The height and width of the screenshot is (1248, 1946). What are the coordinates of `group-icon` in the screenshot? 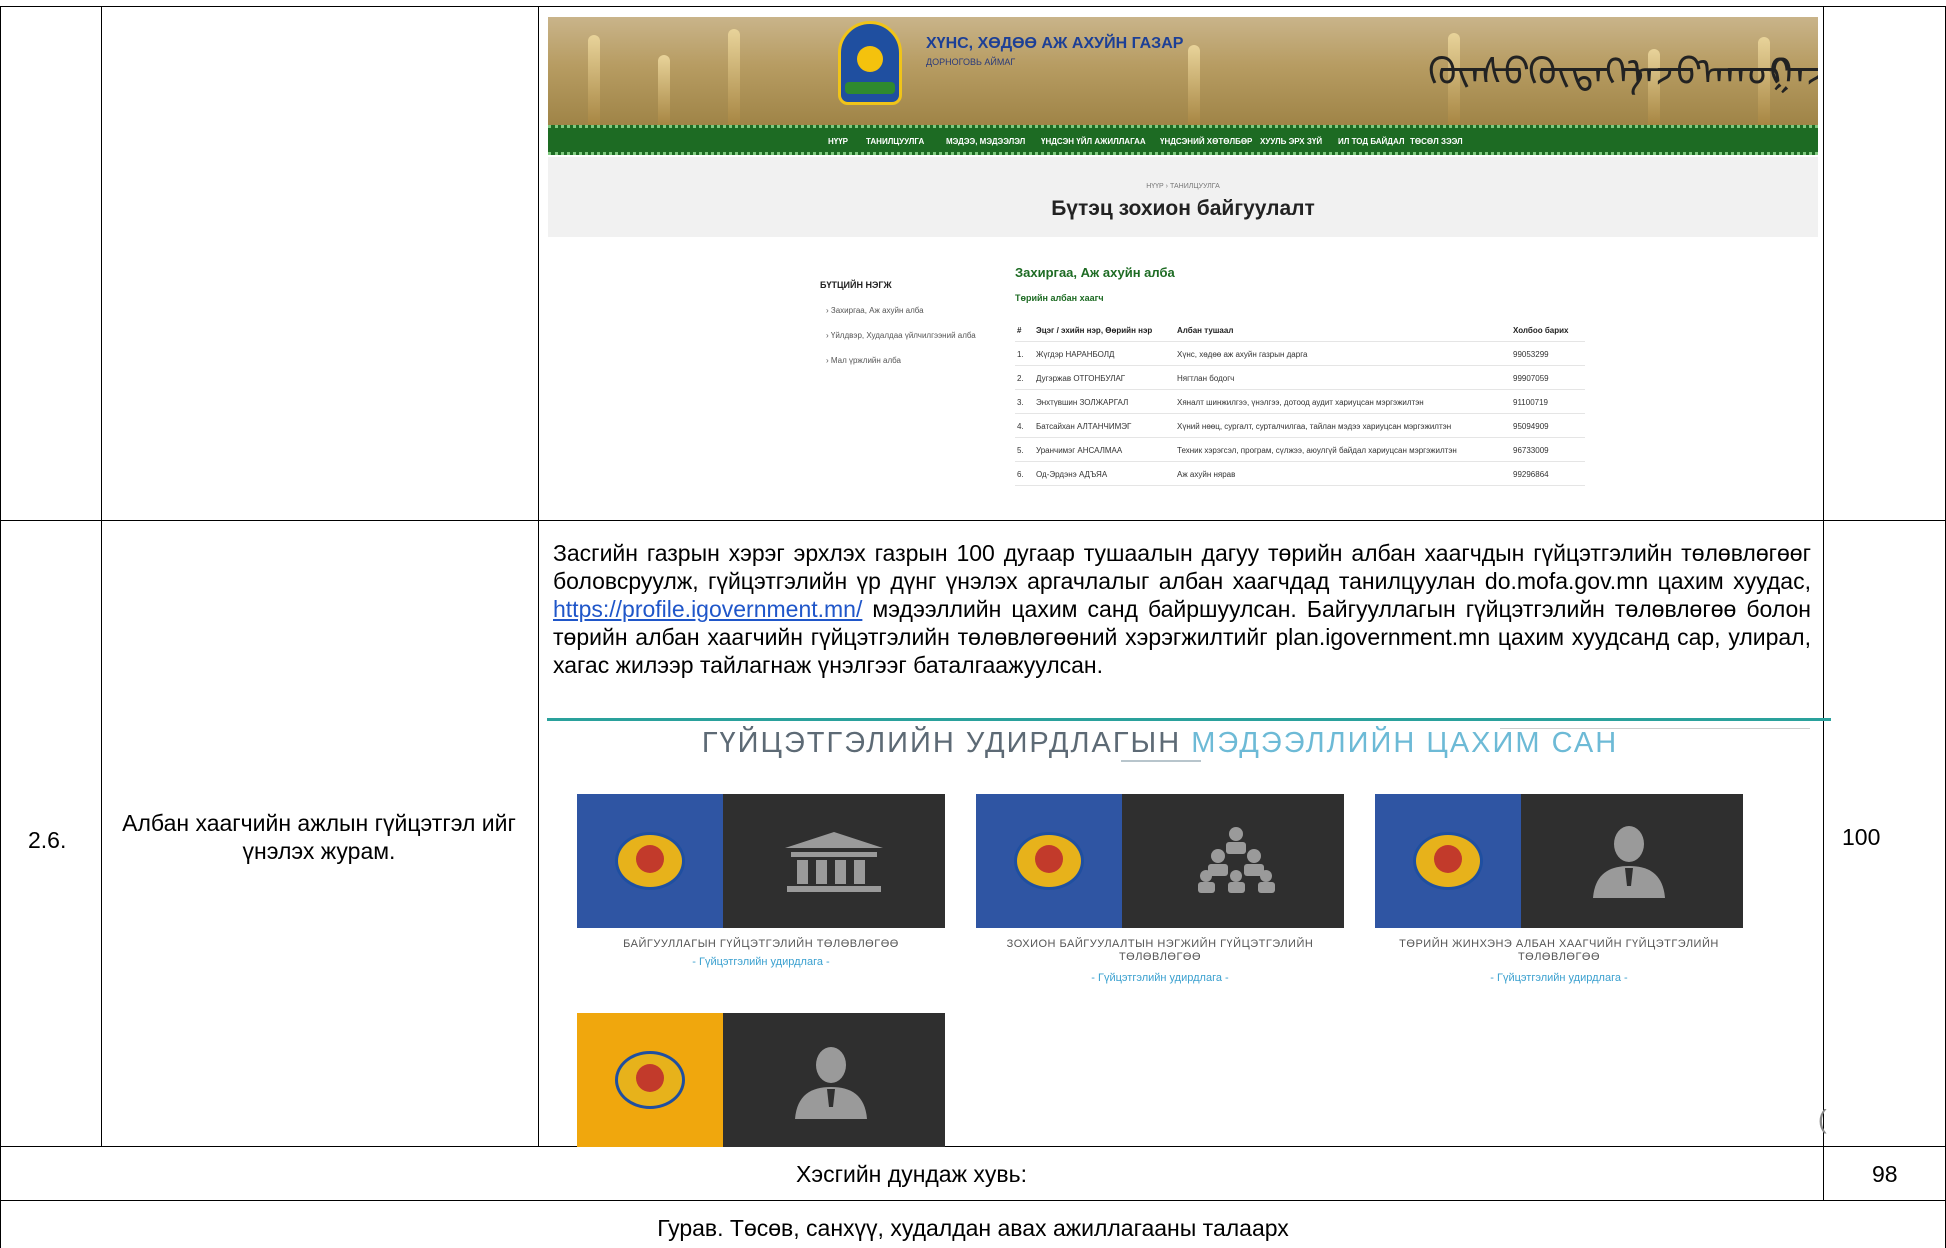 It's located at (1236, 860).